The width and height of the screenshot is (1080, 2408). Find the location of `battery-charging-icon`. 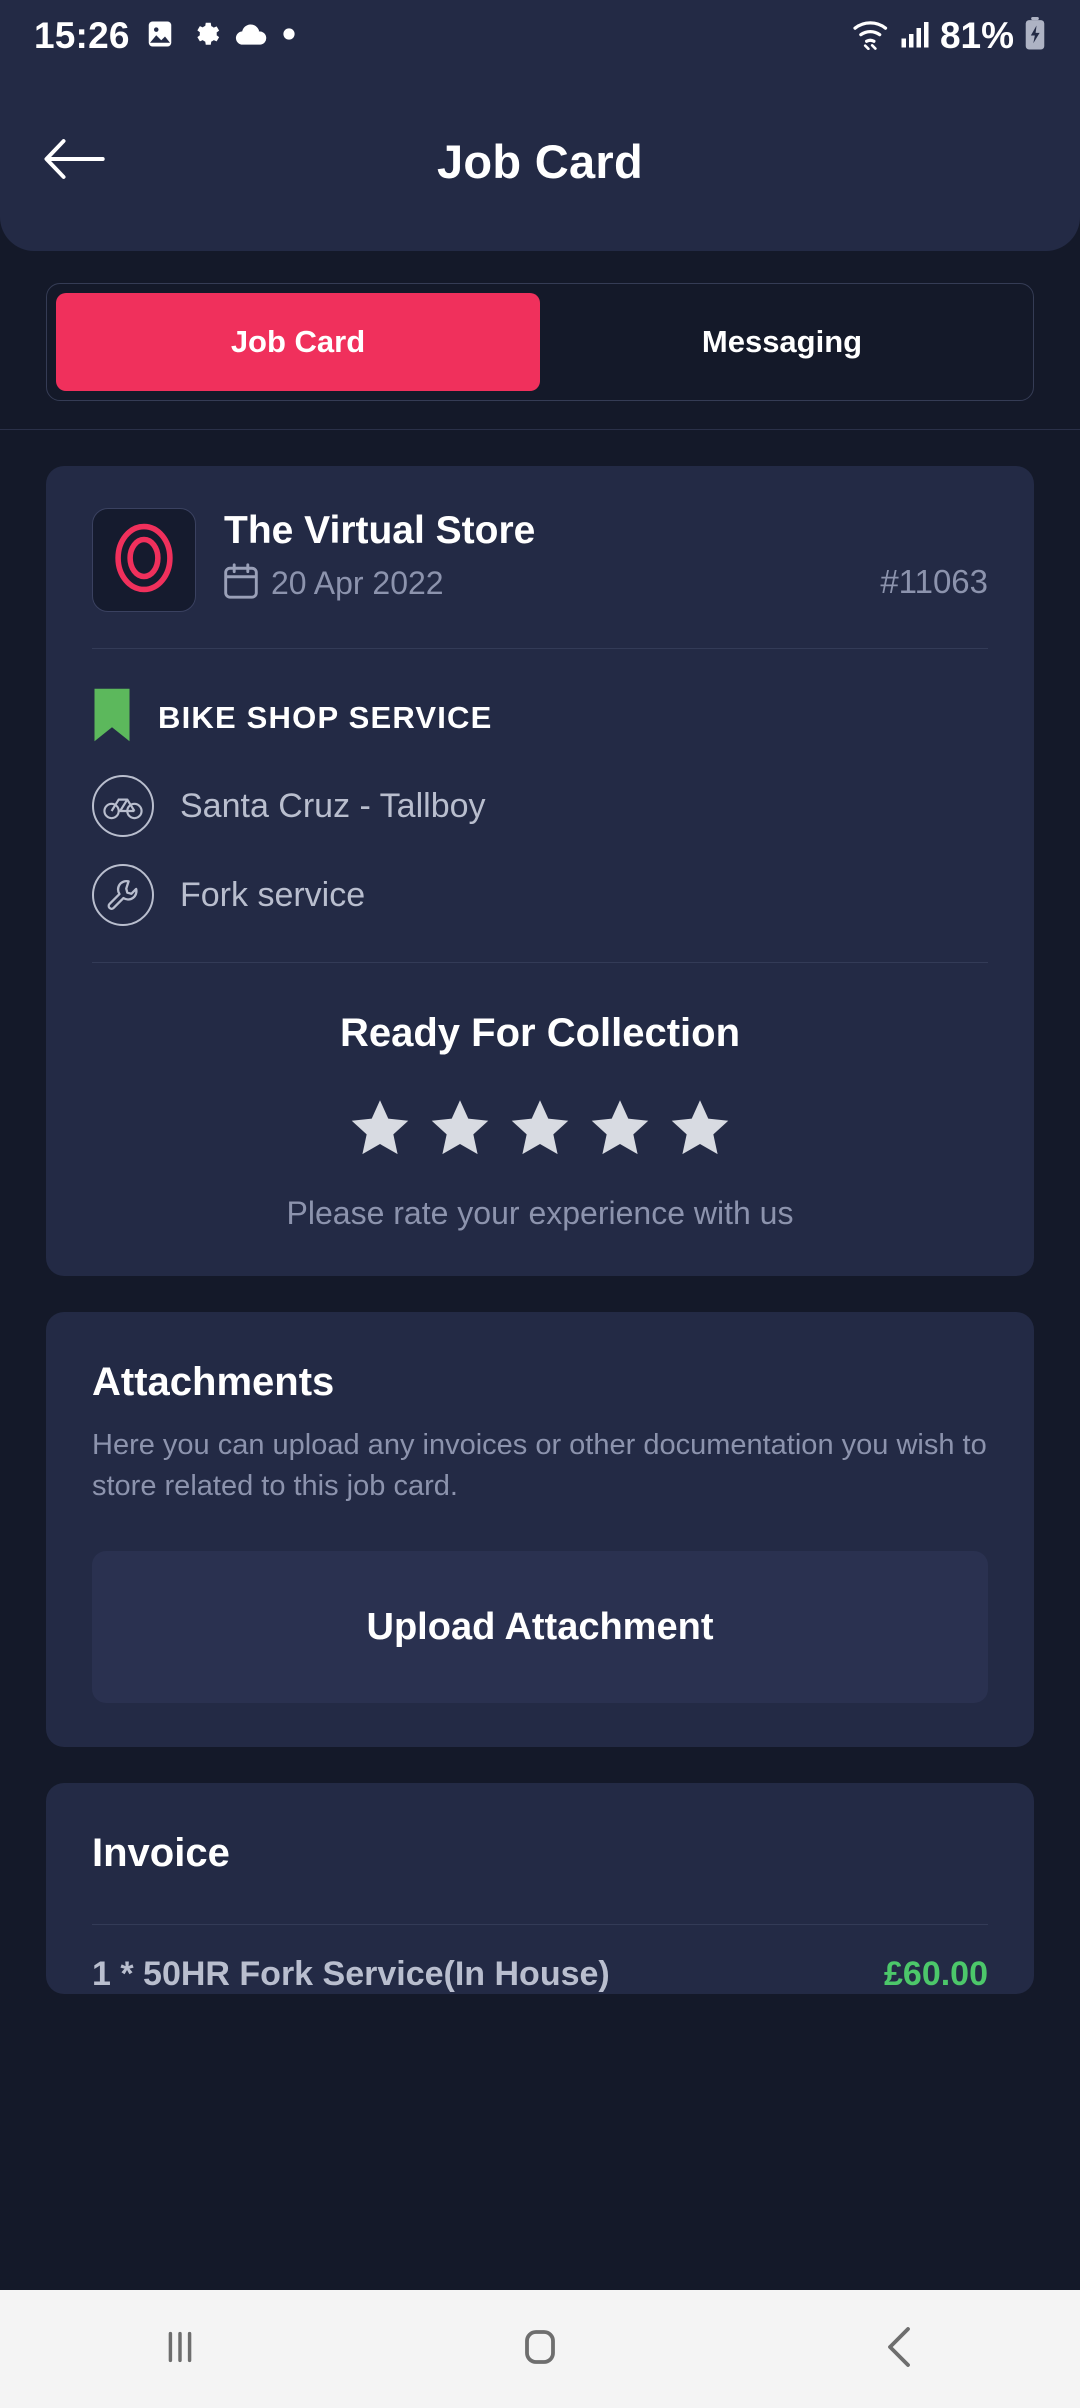

battery-charging-icon is located at coordinates (1035, 36).